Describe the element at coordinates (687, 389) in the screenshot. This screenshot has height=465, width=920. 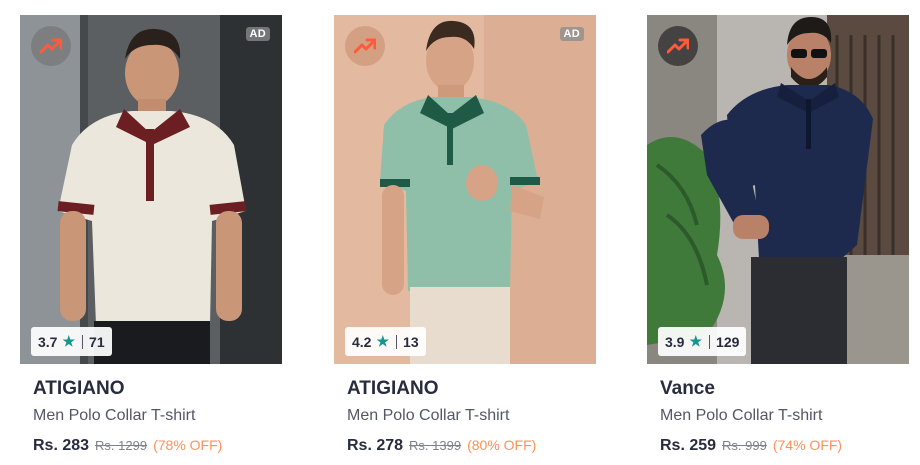
I see `product-brand: Vance` at that location.